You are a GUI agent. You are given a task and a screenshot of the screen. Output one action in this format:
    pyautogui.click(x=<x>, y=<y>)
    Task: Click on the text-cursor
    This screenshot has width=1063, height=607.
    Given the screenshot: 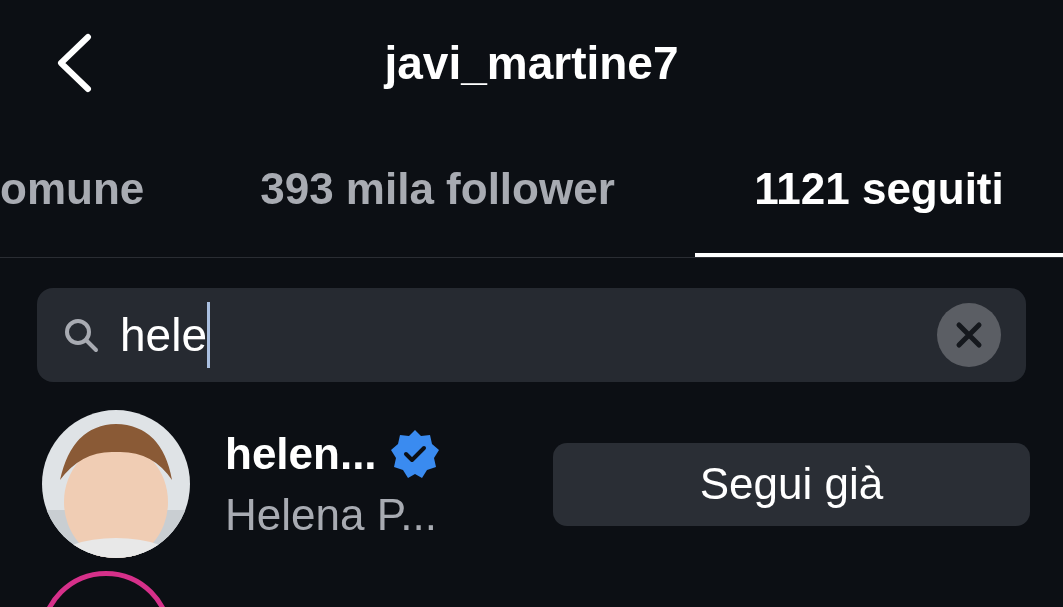 What is the action you would take?
    pyautogui.click(x=208, y=335)
    